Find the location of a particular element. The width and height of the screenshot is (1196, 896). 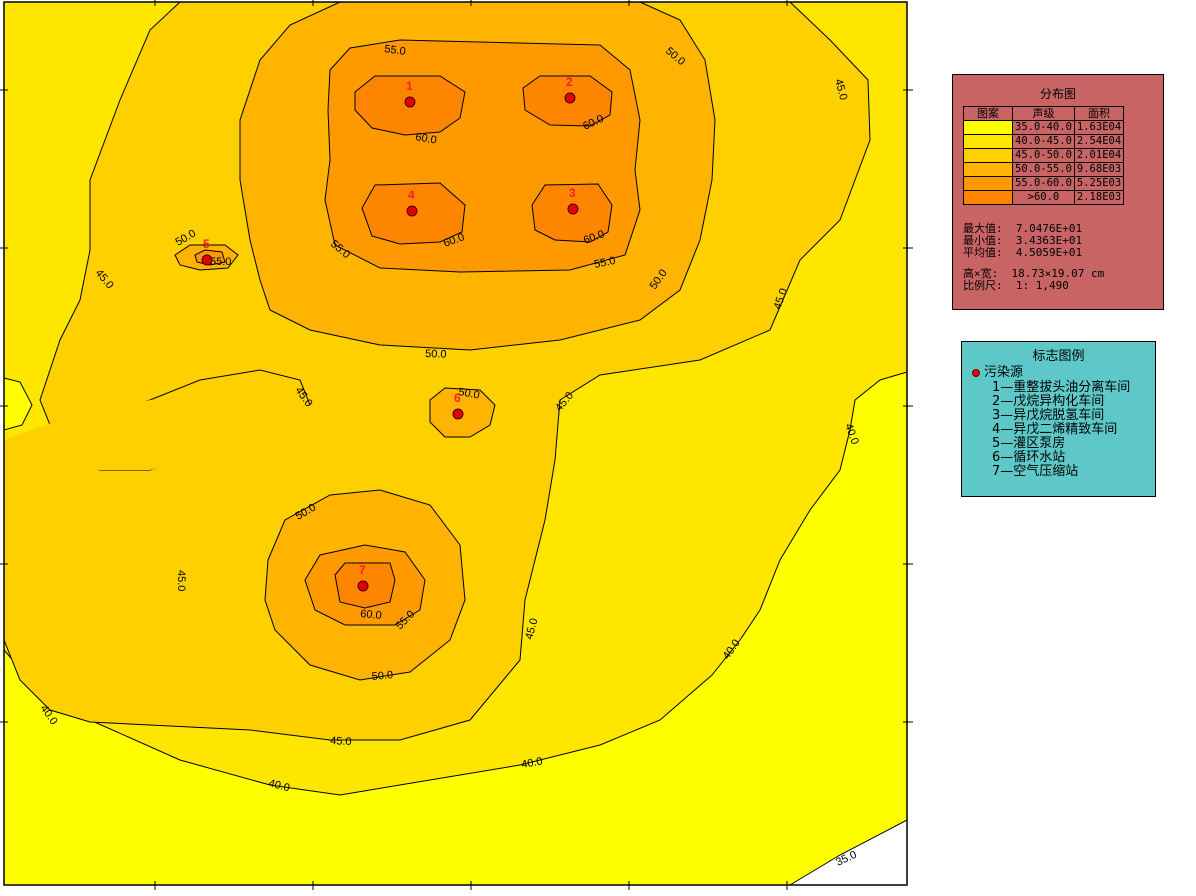

area-value: 1.63E04 is located at coordinates (1099, 127).